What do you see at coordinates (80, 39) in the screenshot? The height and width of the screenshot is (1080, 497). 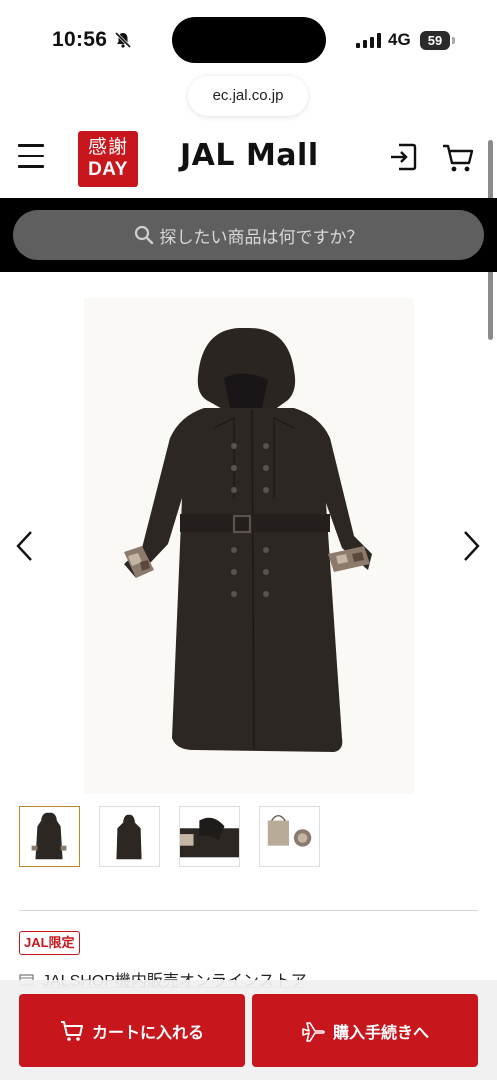 I see `status-time: 10:56` at bounding box center [80, 39].